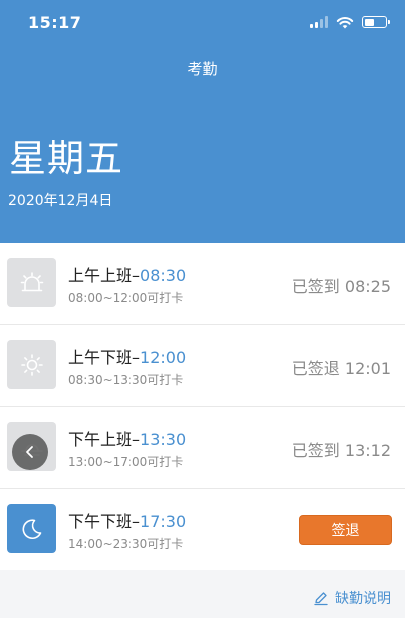  I want to click on attendance-row: 上午上班–08:30 08:00~12:00可打卡 已签到 08:25, so click(202, 284).